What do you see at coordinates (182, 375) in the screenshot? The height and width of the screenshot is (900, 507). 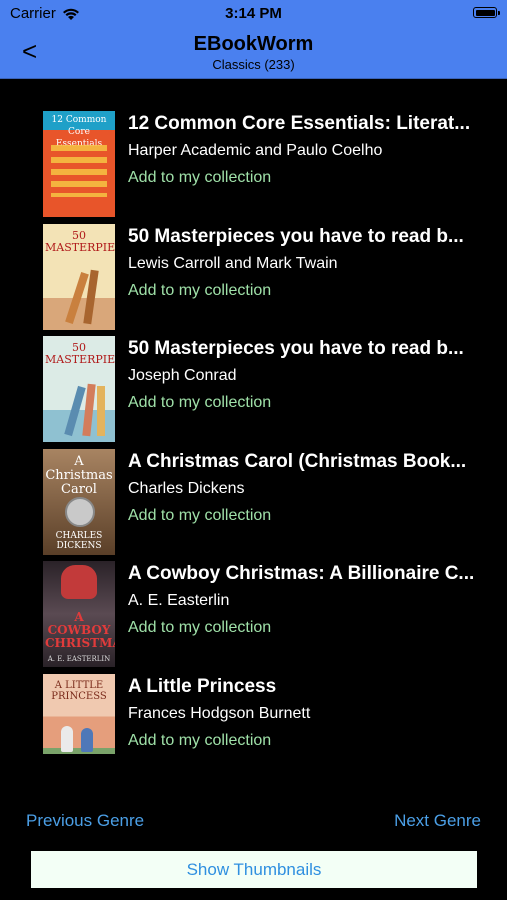 I see `book-author: Joseph Conrad` at bounding box center [182, 375].